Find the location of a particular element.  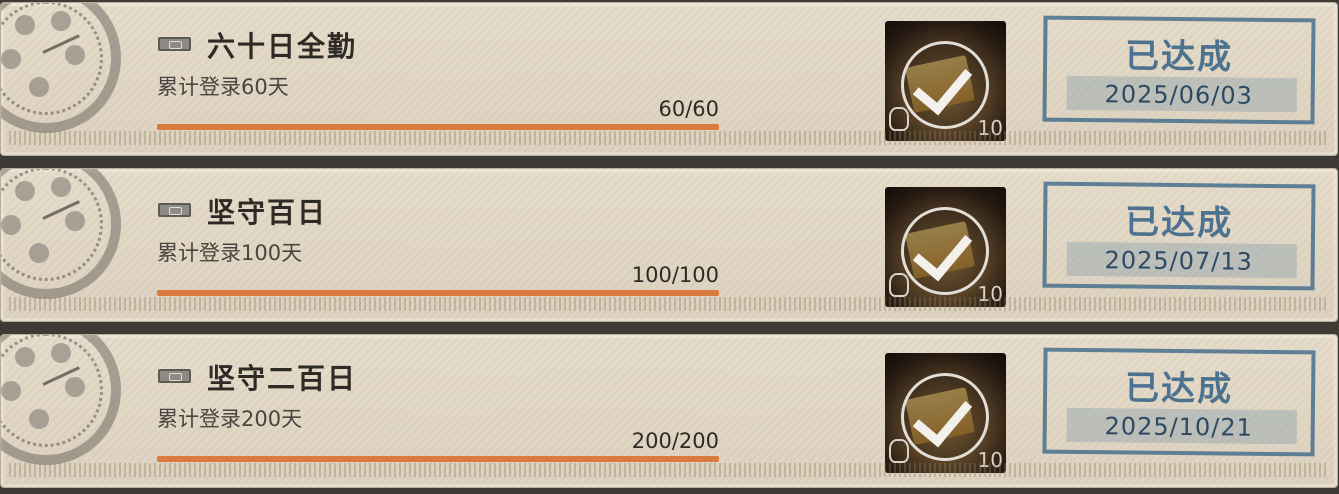

progress-count: 200/200 is located at coordinates (675, 441).